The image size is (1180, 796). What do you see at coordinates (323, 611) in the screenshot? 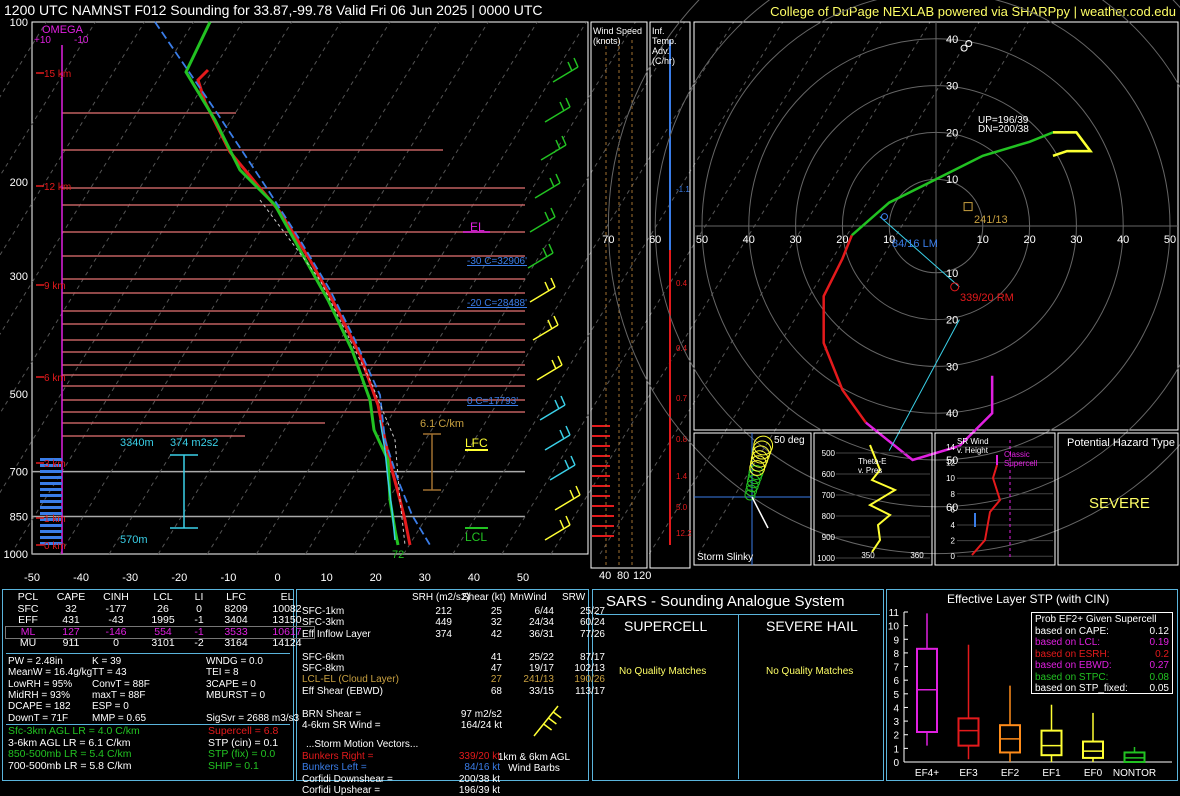
I see `kin-label: SFC-1km` at bounding box center [323, 611].